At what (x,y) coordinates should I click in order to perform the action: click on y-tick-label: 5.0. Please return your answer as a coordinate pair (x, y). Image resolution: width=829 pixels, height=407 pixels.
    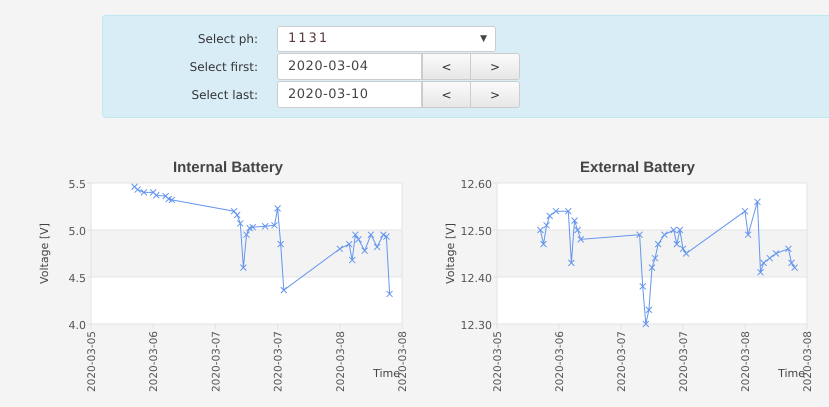
    Looking at the image, I should click on (77, 231).